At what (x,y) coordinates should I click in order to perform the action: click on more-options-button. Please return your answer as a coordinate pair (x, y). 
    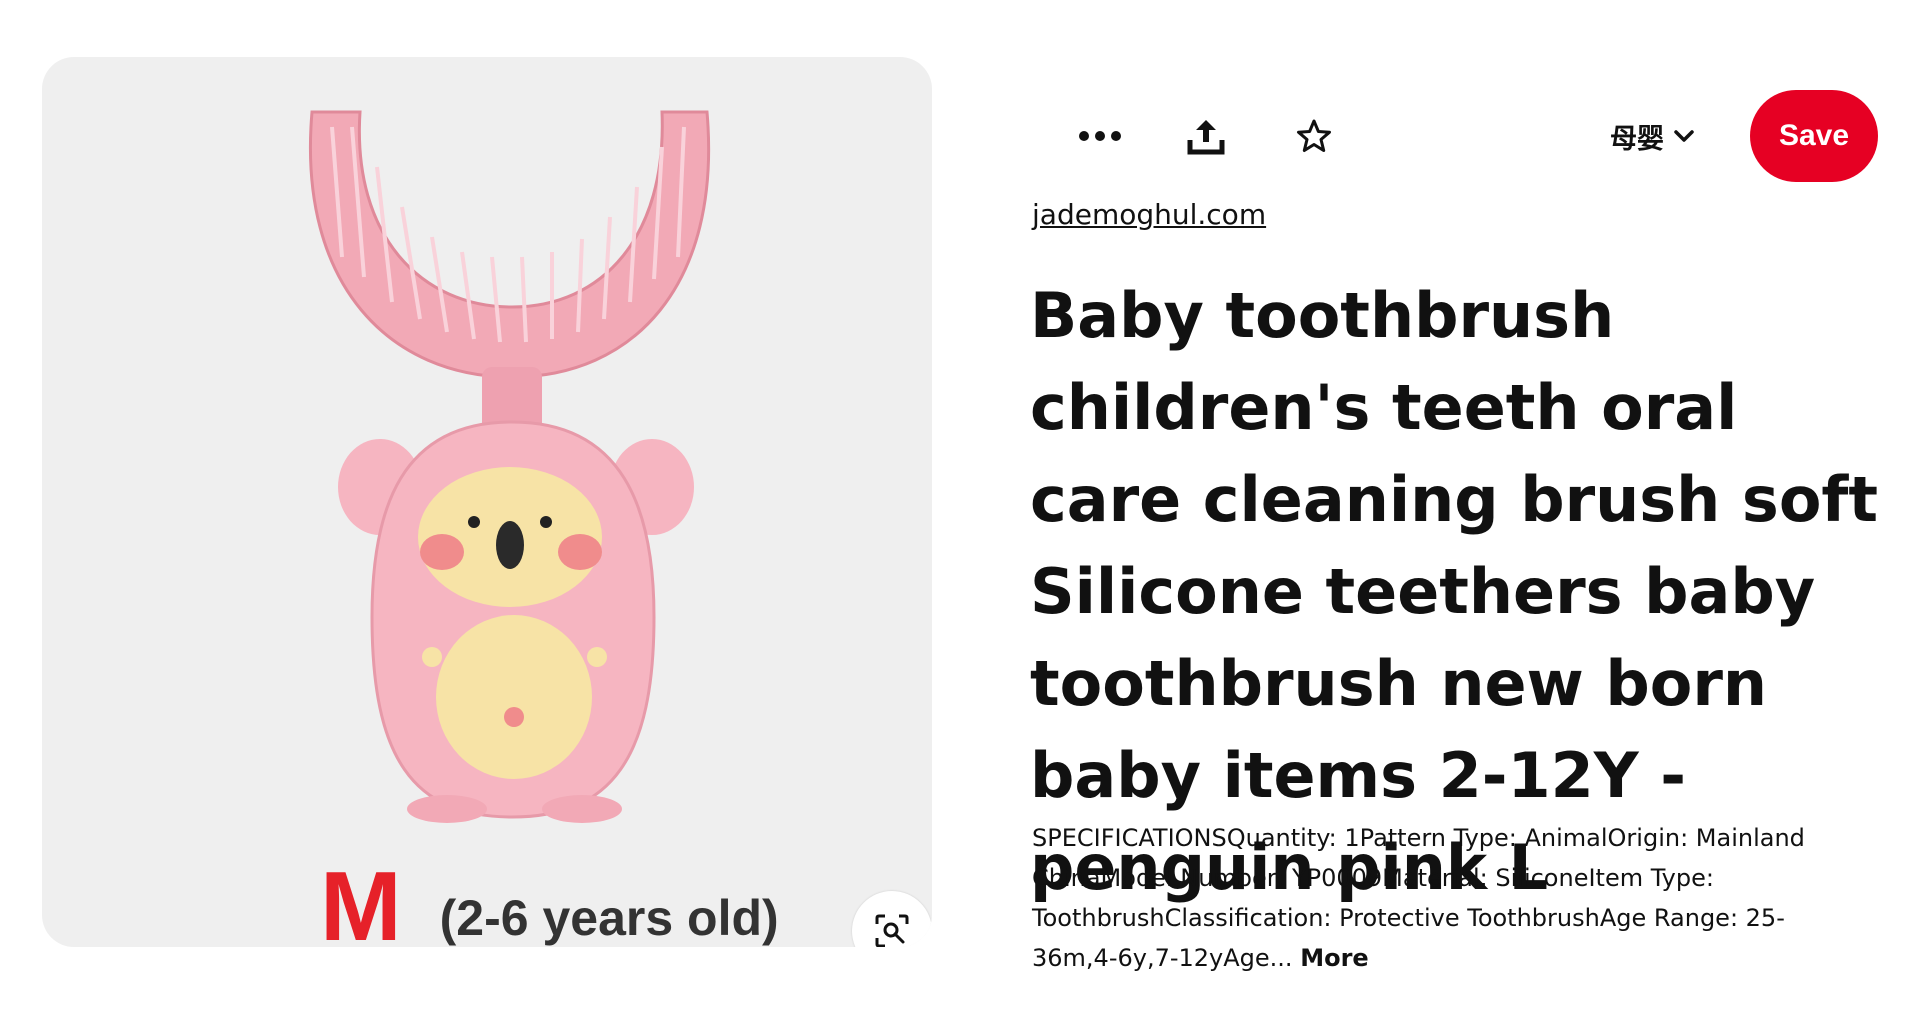
    Looking at the image, I should click on (1100, 136).